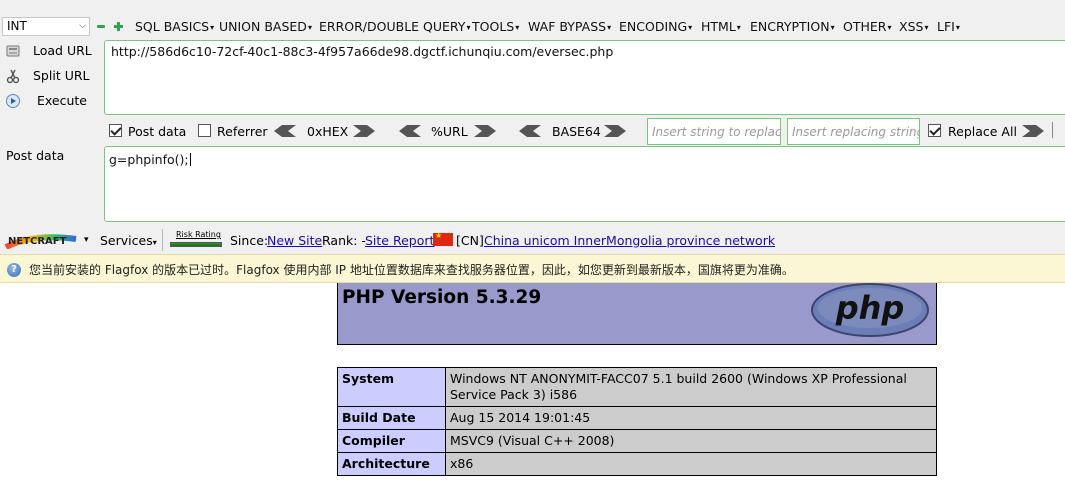 Image resolution: width=1065 pixels, height=485 pixels. What do you see at coordinates (118, 26) in the screenshot?
I see `plus-icon` at bounding box center [118, 26].